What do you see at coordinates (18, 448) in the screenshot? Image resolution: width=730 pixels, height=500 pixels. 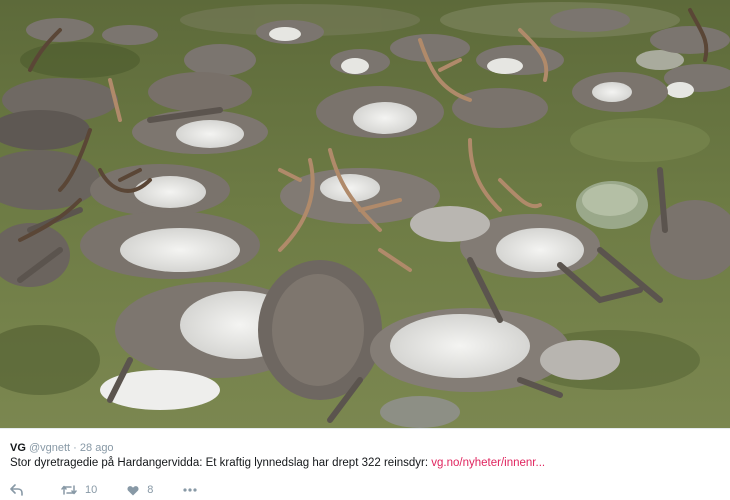 I see `author-name: VG` at bounding box center [18, 448].